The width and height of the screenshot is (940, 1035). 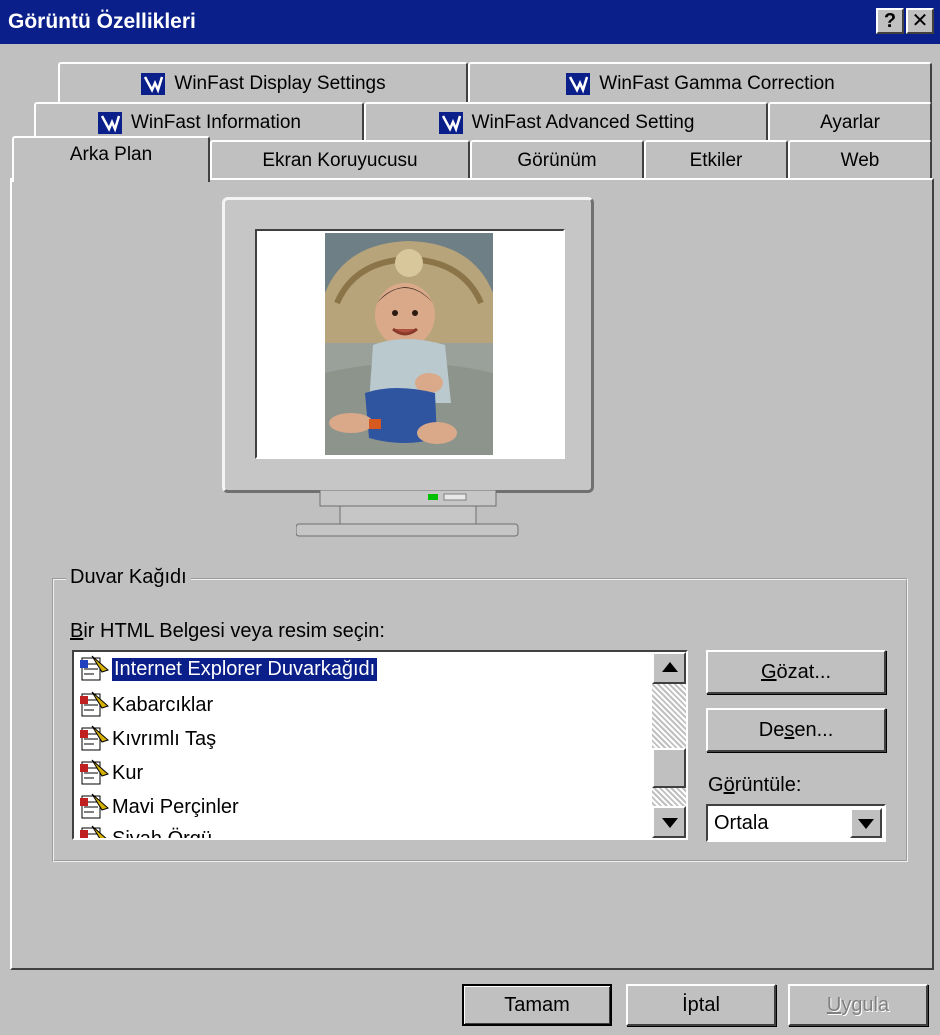 I want to click on tab-arka-plan: Arka Plan, so click(x=111, y=159).